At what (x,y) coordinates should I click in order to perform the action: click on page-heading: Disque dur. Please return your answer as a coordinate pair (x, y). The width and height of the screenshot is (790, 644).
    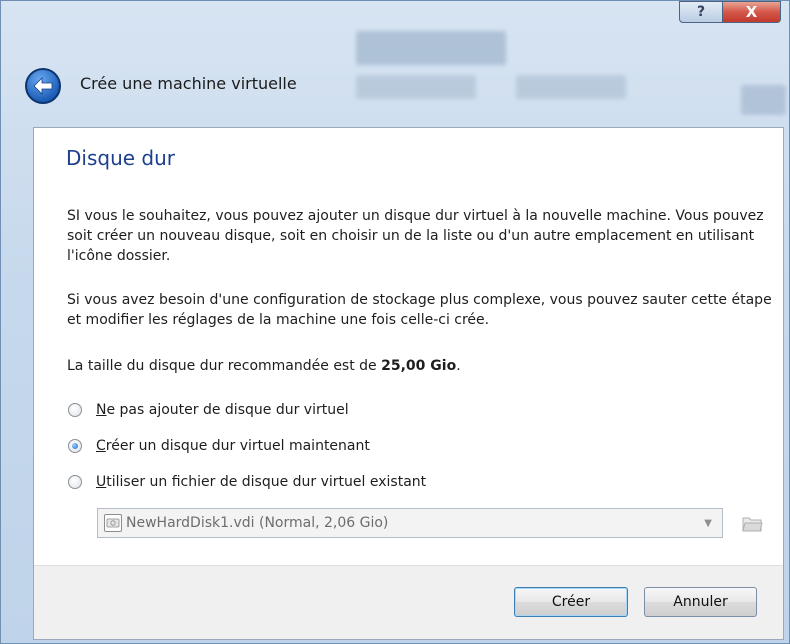
    Looking at the image, I should click on (121, 158).